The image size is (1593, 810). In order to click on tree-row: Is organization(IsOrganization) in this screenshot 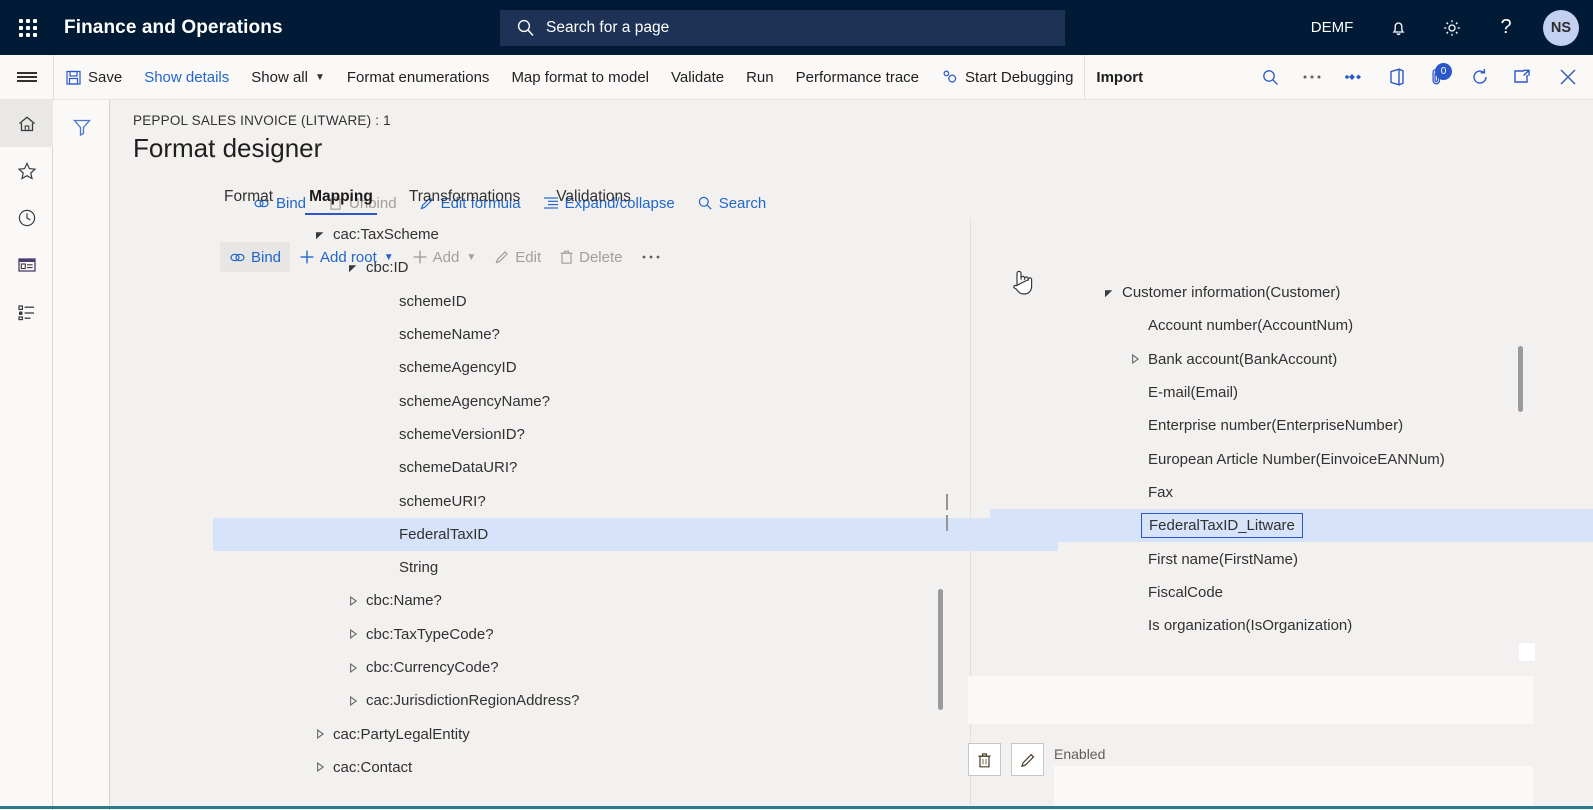, I will do `click(1291, 625)`.